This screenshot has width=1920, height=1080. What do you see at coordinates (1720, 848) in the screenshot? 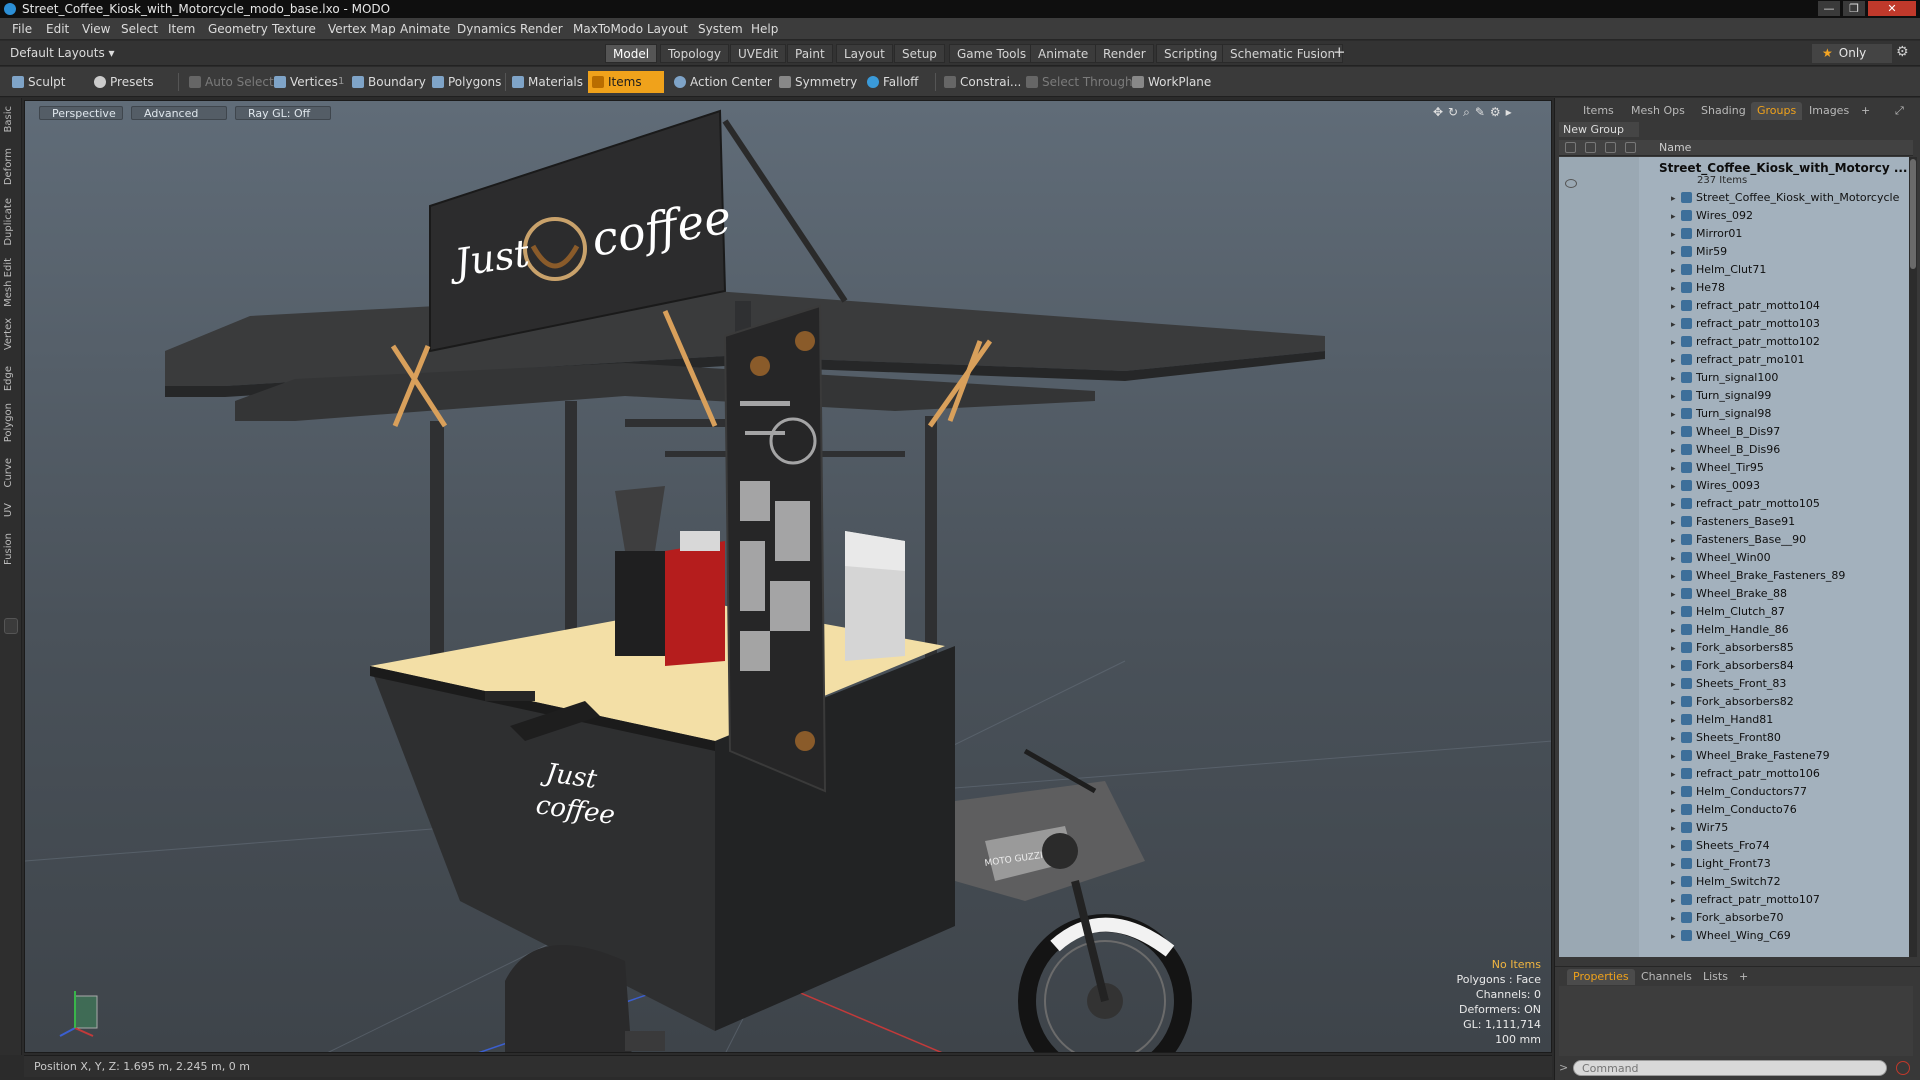
I see `tree-list-item: ▸ Sheets_Fro74` at bounding box center [1720, 848].